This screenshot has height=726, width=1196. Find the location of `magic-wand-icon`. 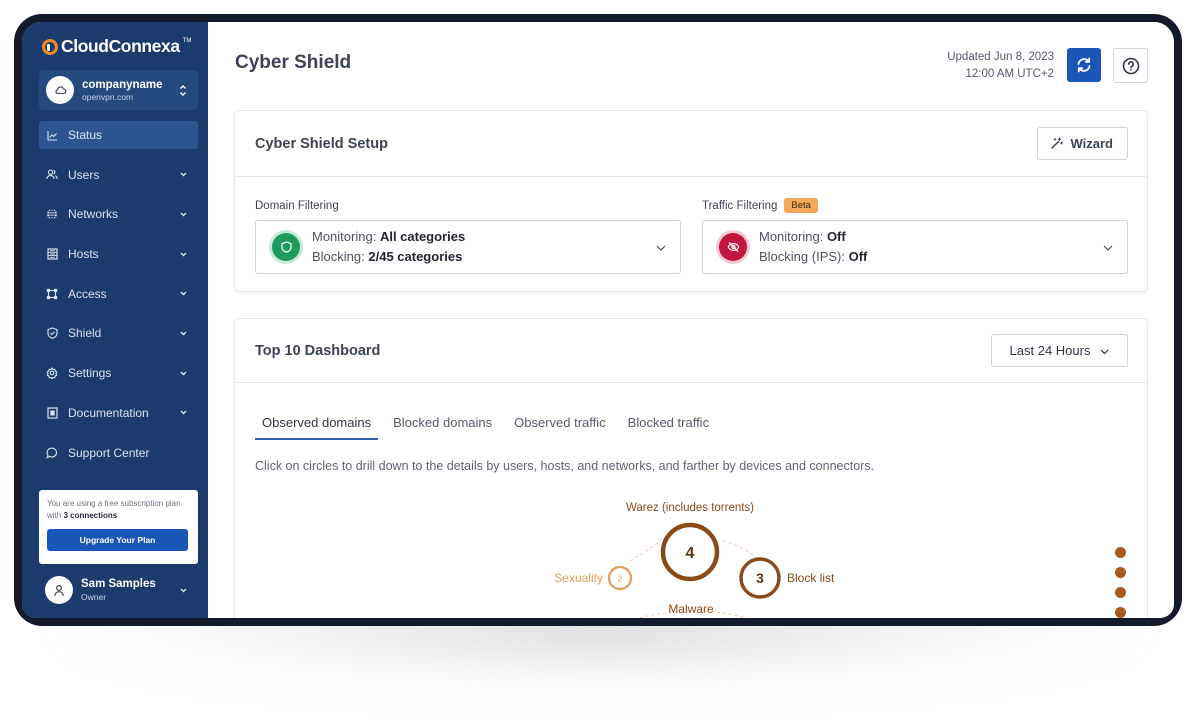

magic-wand-icon is located at coordinates (1056, 143).